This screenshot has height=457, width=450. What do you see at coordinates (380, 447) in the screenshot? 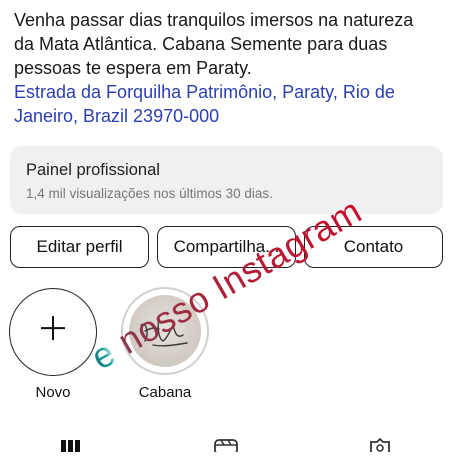
I see `tagged-icon` at bounding box center [380, 447].